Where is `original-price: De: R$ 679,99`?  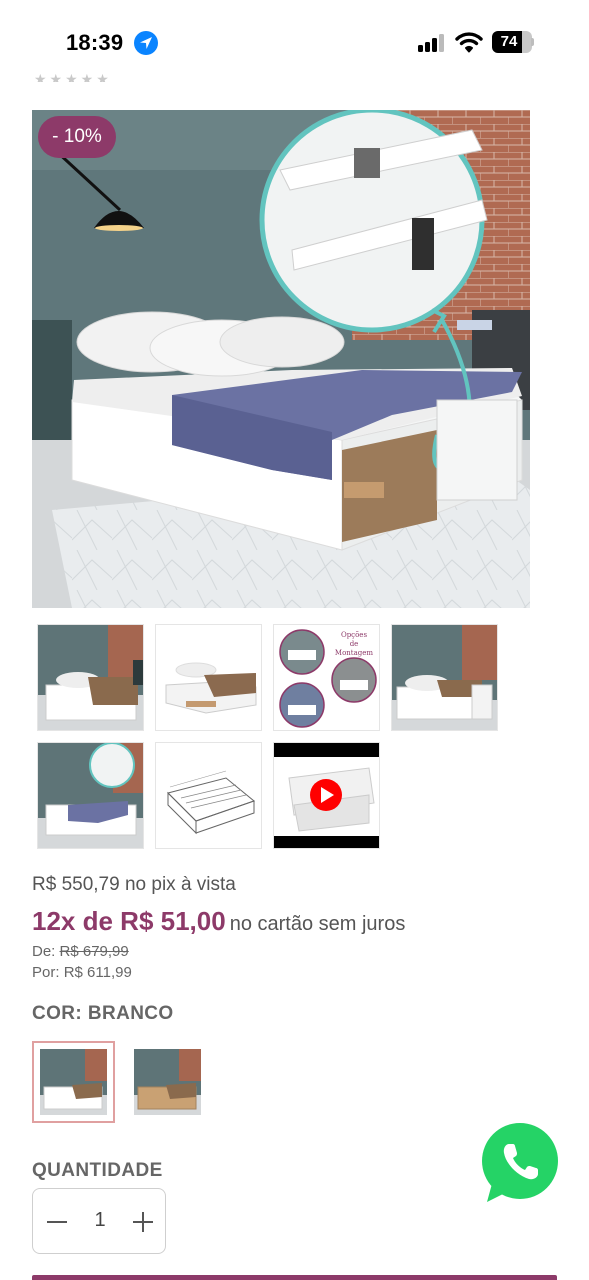 original-price: De: R$ 679,99 is located at coordinates (80, 951).